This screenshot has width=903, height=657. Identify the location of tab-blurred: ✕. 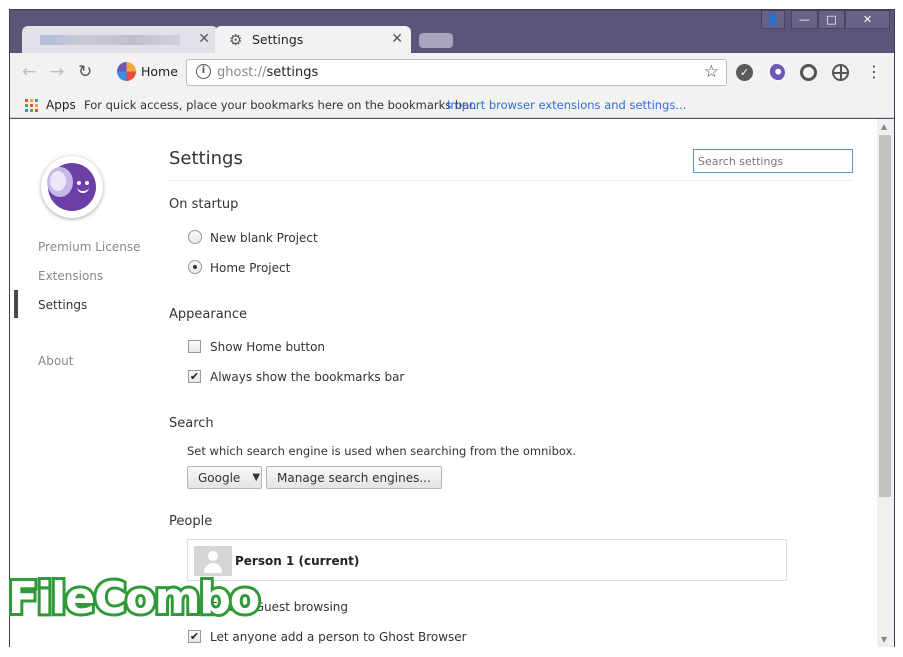
(120, 39).